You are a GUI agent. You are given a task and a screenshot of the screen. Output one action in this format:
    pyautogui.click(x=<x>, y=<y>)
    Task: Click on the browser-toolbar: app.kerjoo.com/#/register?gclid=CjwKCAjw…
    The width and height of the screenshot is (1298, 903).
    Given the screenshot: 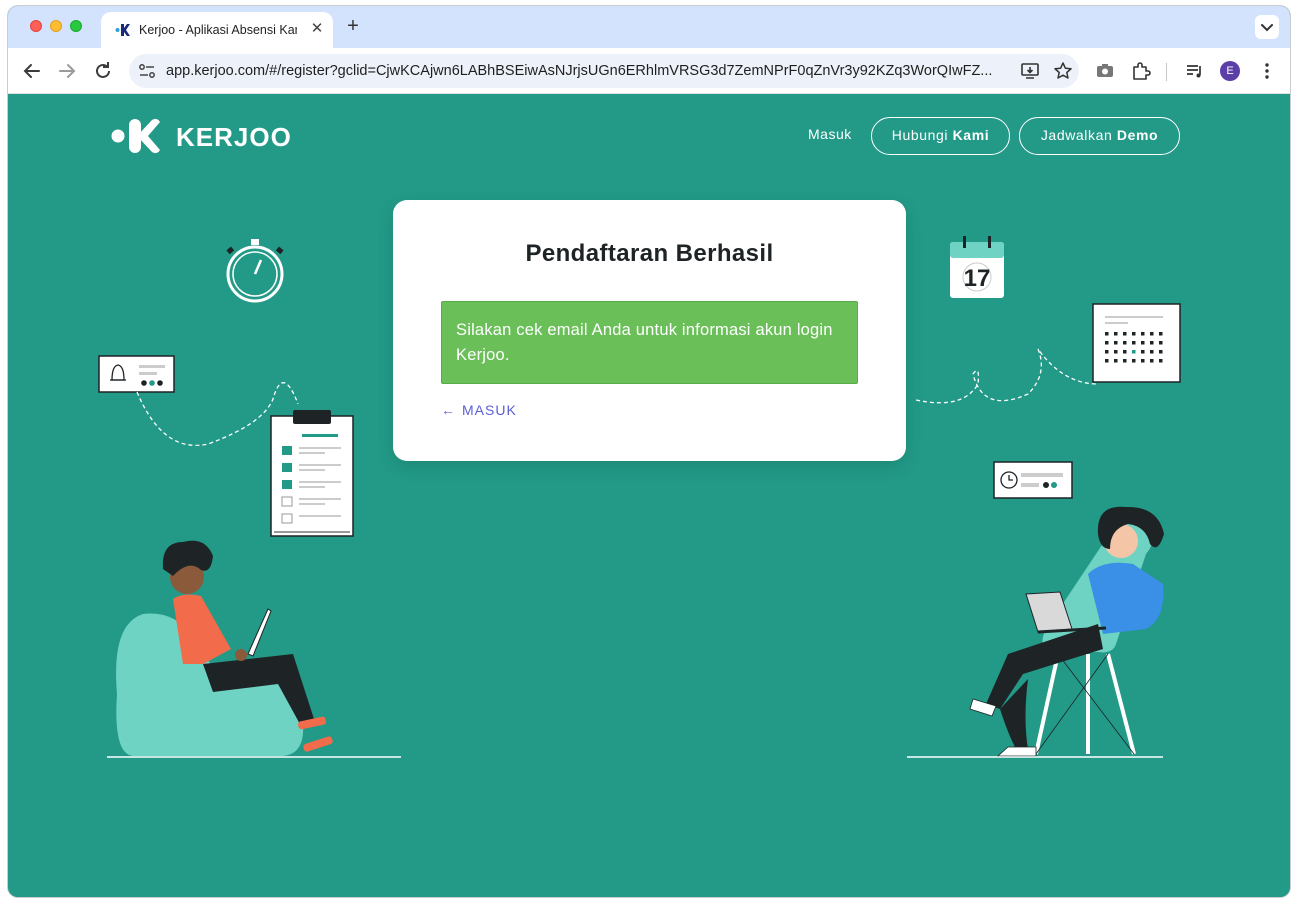 What is the action you would take?
    pyautogui.click(x=649, y=71)
    